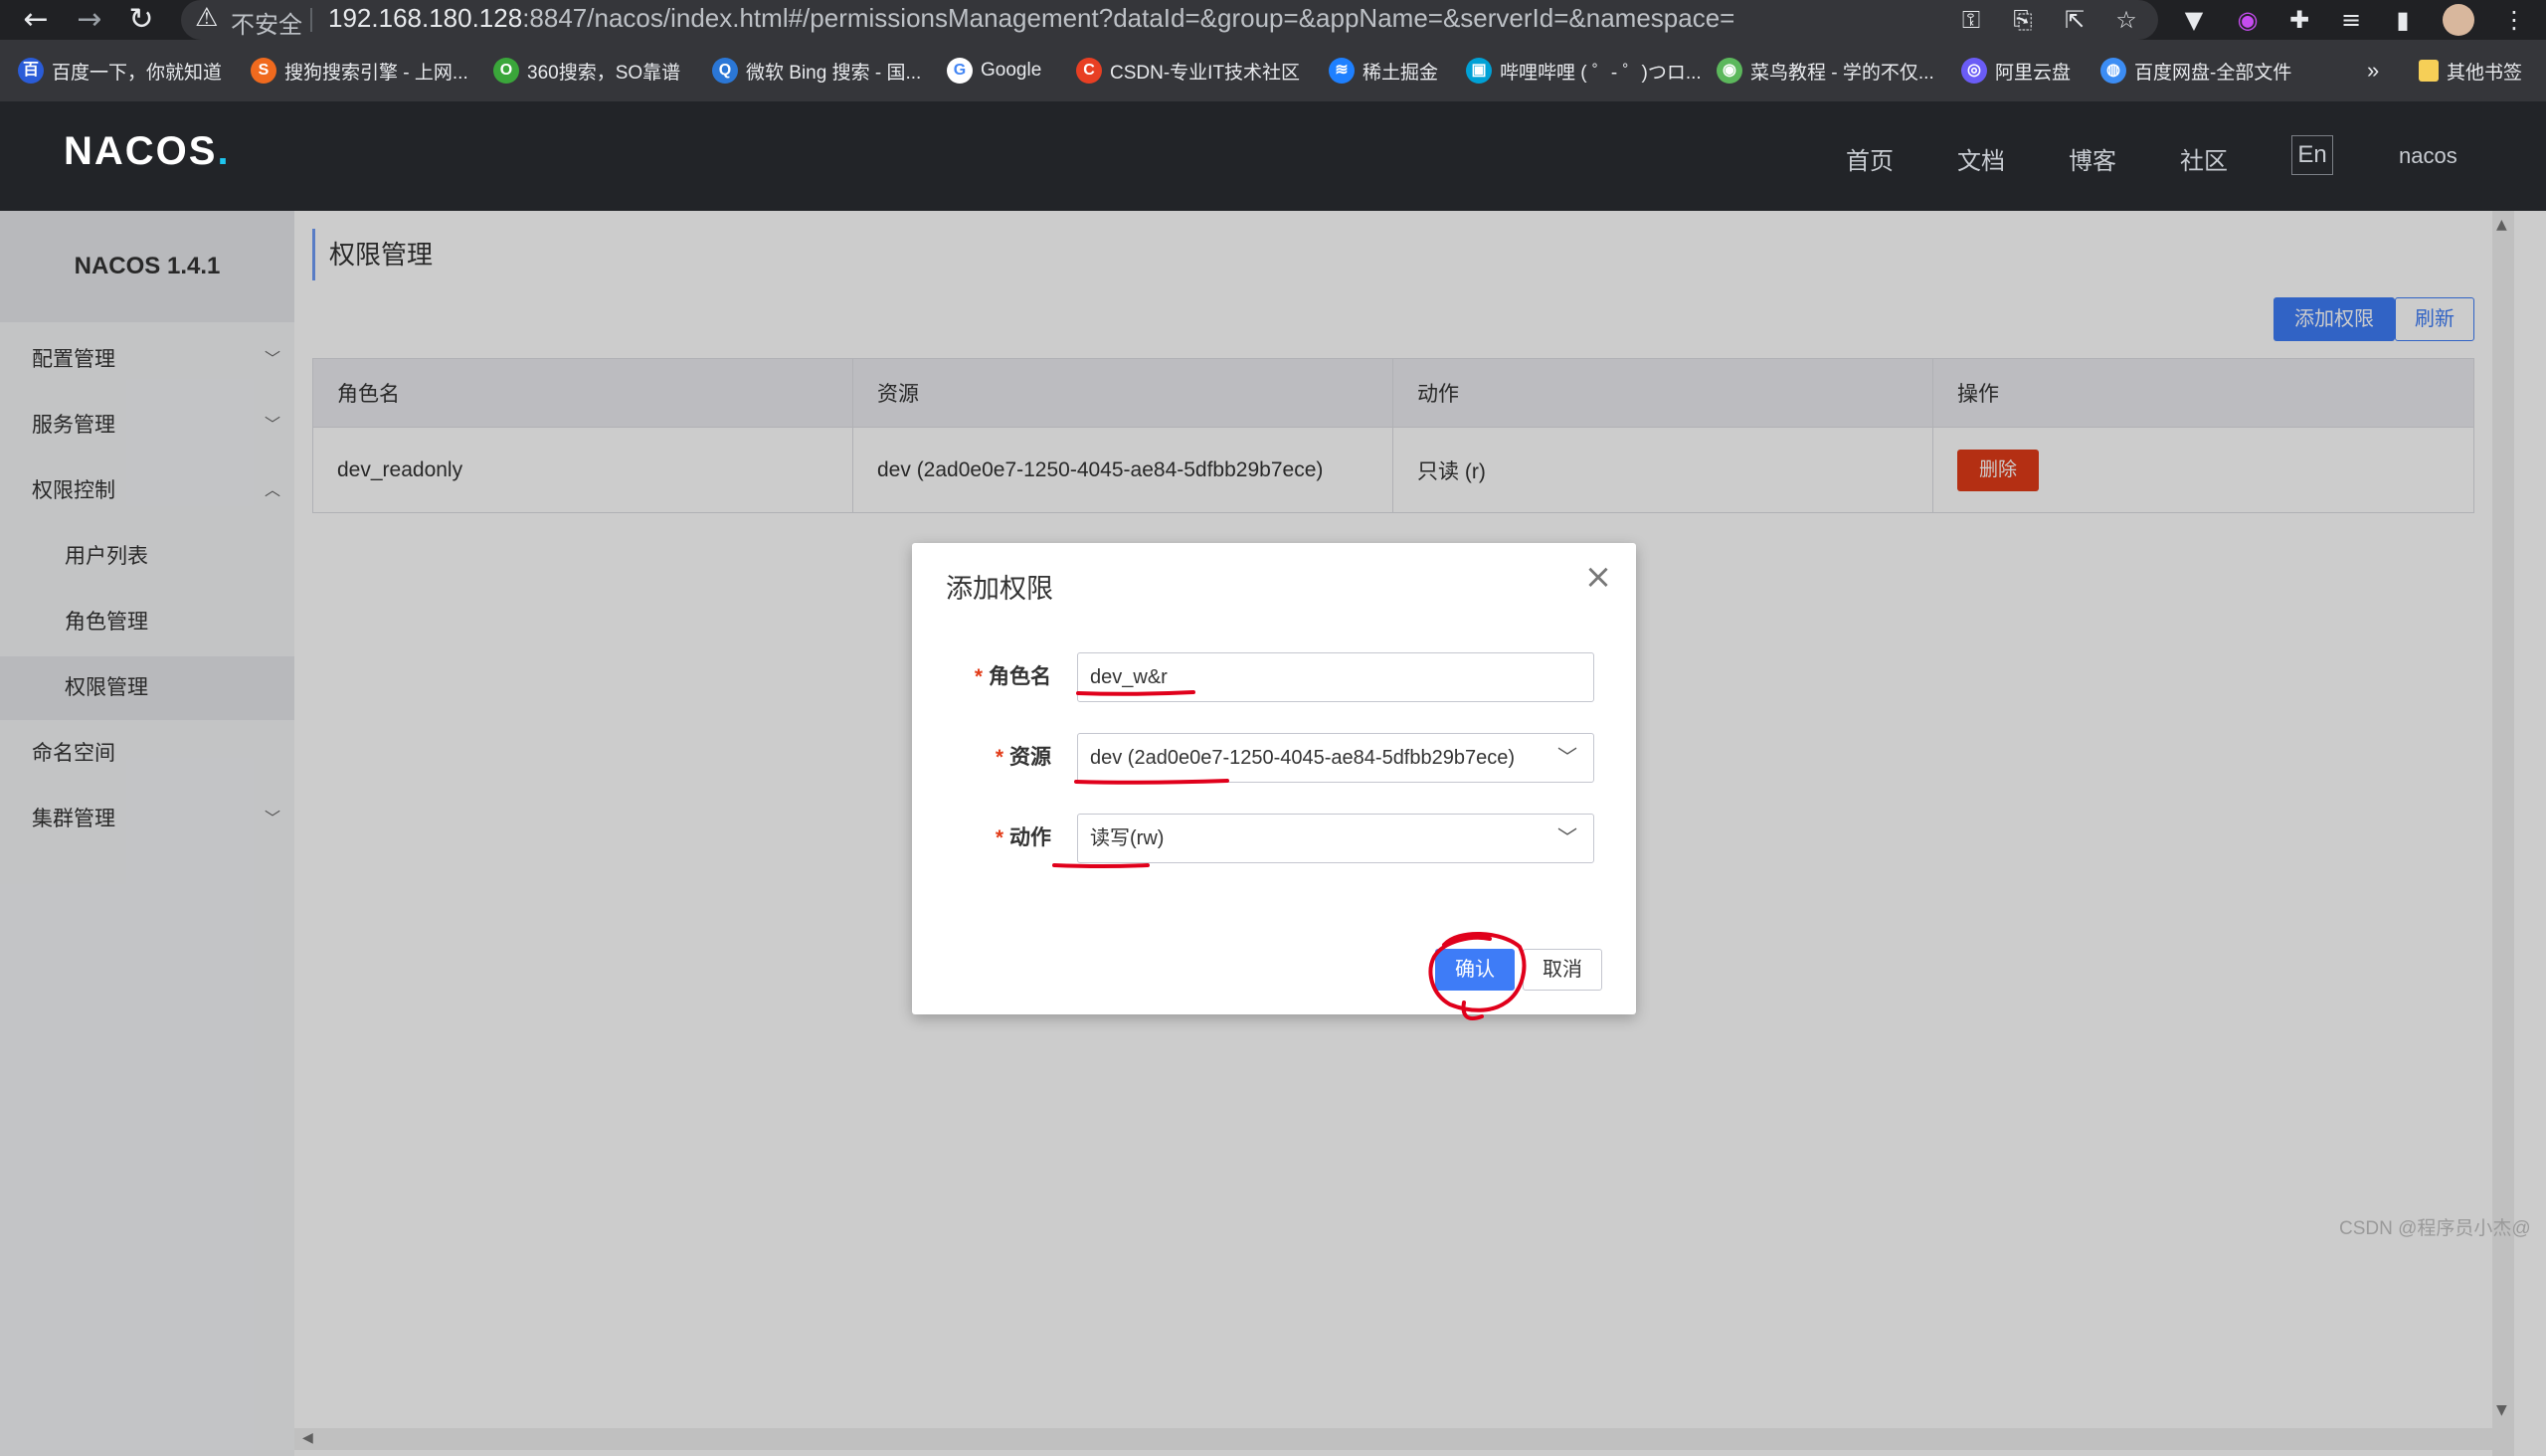 The width and height of the screenshot is (2546, 1456). Describe the element at coordinates (2403, 20) in the screenshot. I see `side-panel-icon: ▮` at that location.